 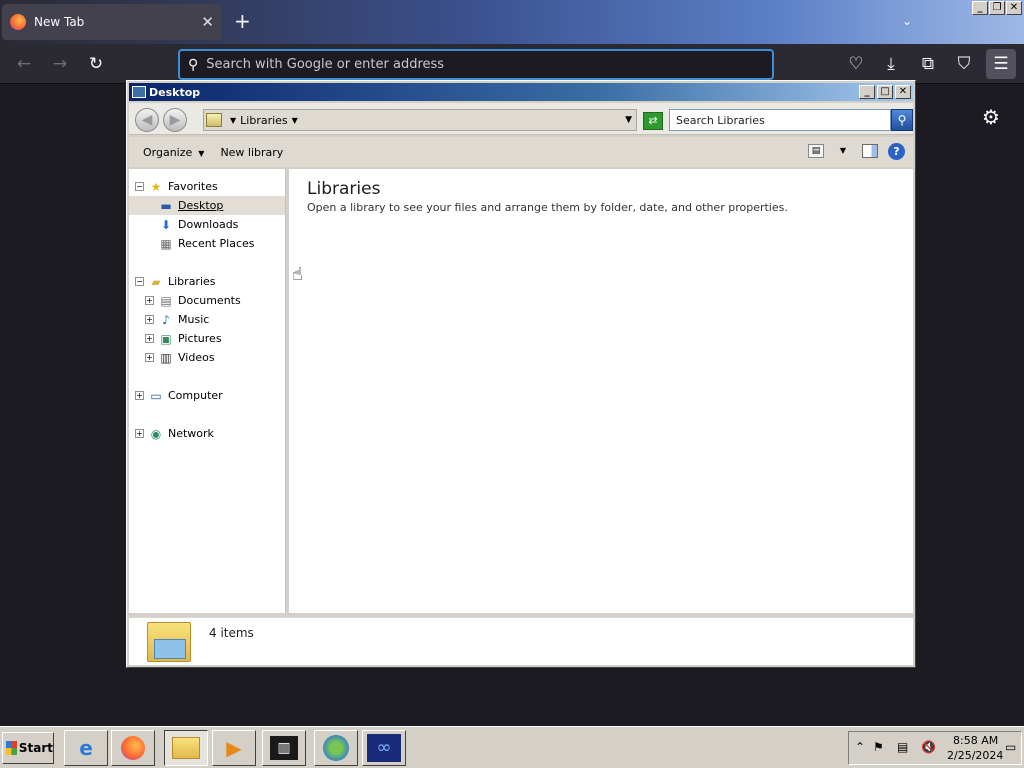 What do you see at coordinates (975, 755) in the screenshot?
I see `clock-date: 2/25/2024` at bounding box center [975, 755].